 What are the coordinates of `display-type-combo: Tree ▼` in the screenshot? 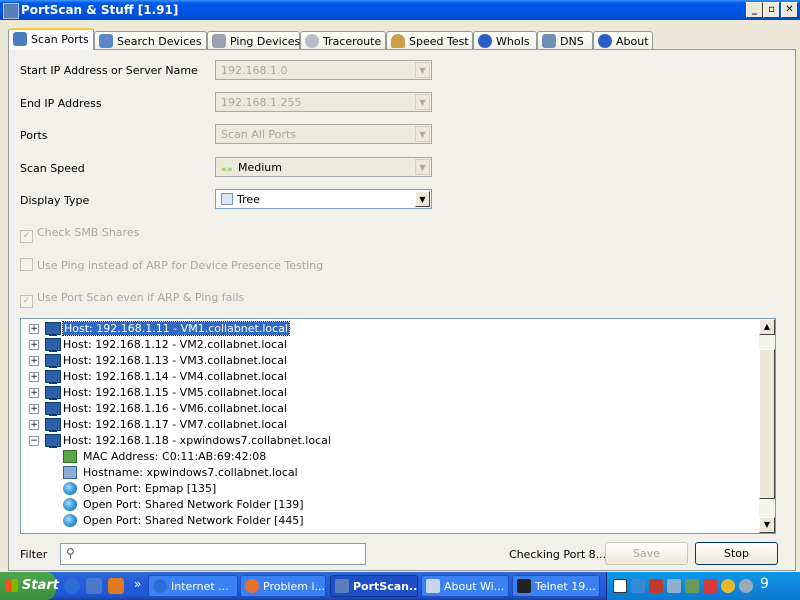 It's located at (323, 199).